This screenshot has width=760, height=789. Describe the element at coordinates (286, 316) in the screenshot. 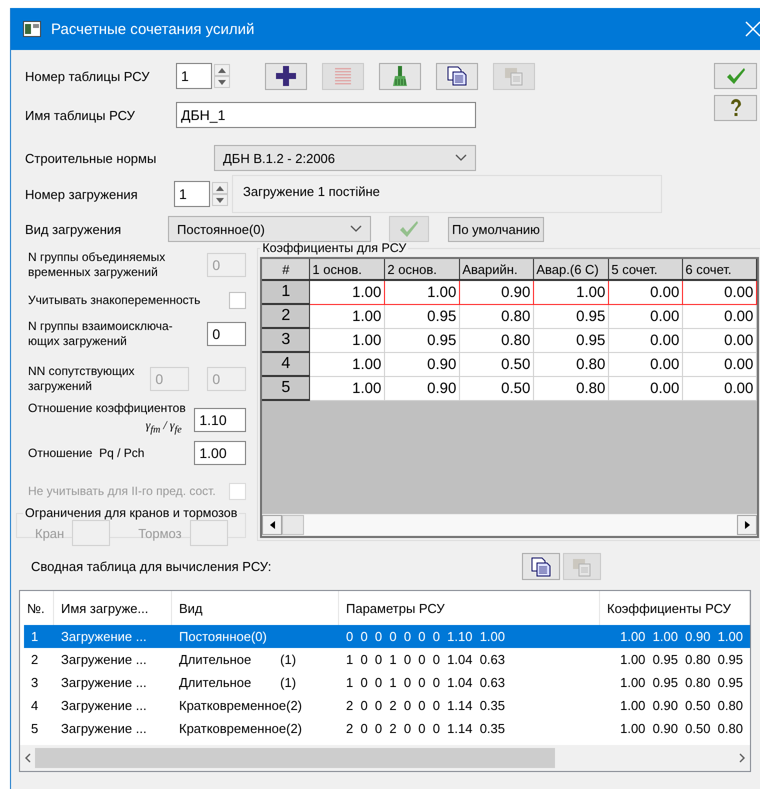

I see `row-header: 2` at that location.